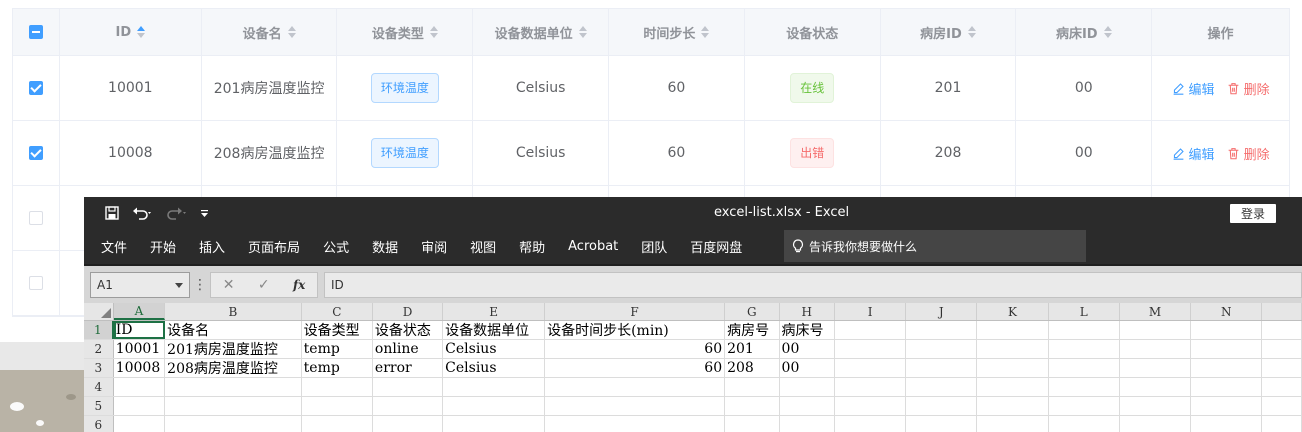 The image size is (1302, 432). What do you see at coordinates (1013, 311) in the screenshot?
I see `column-header-k: K` at bounding box center [1013, 311].